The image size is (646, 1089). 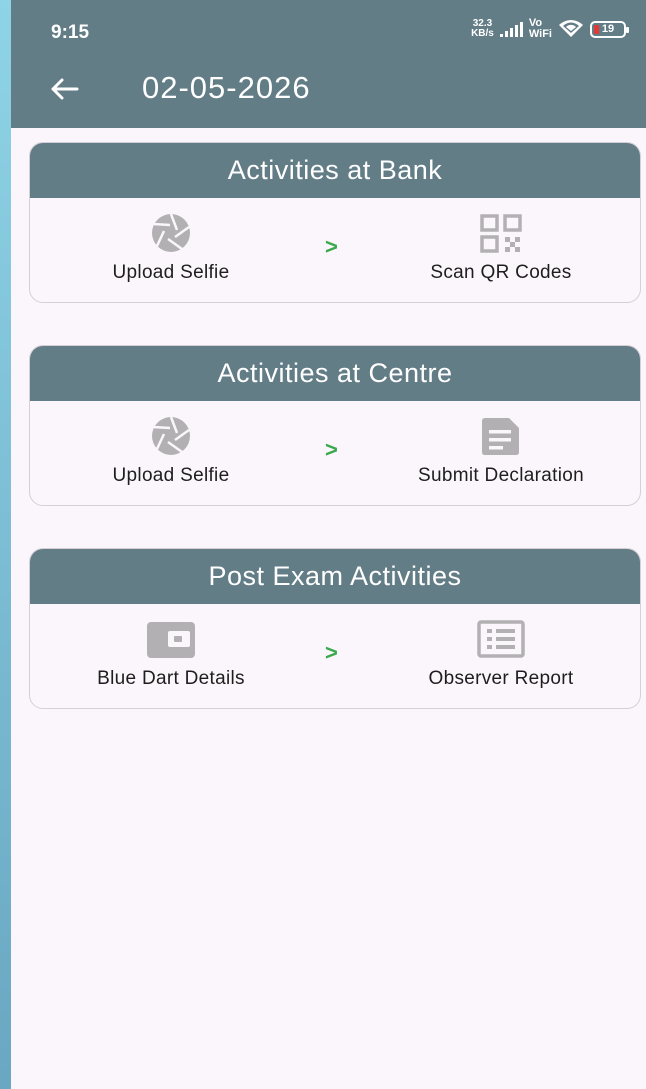 What do you see at coordinates (171, 639) in the screenshot?
I see `wallet-icon` at bounding box center [171, 639].